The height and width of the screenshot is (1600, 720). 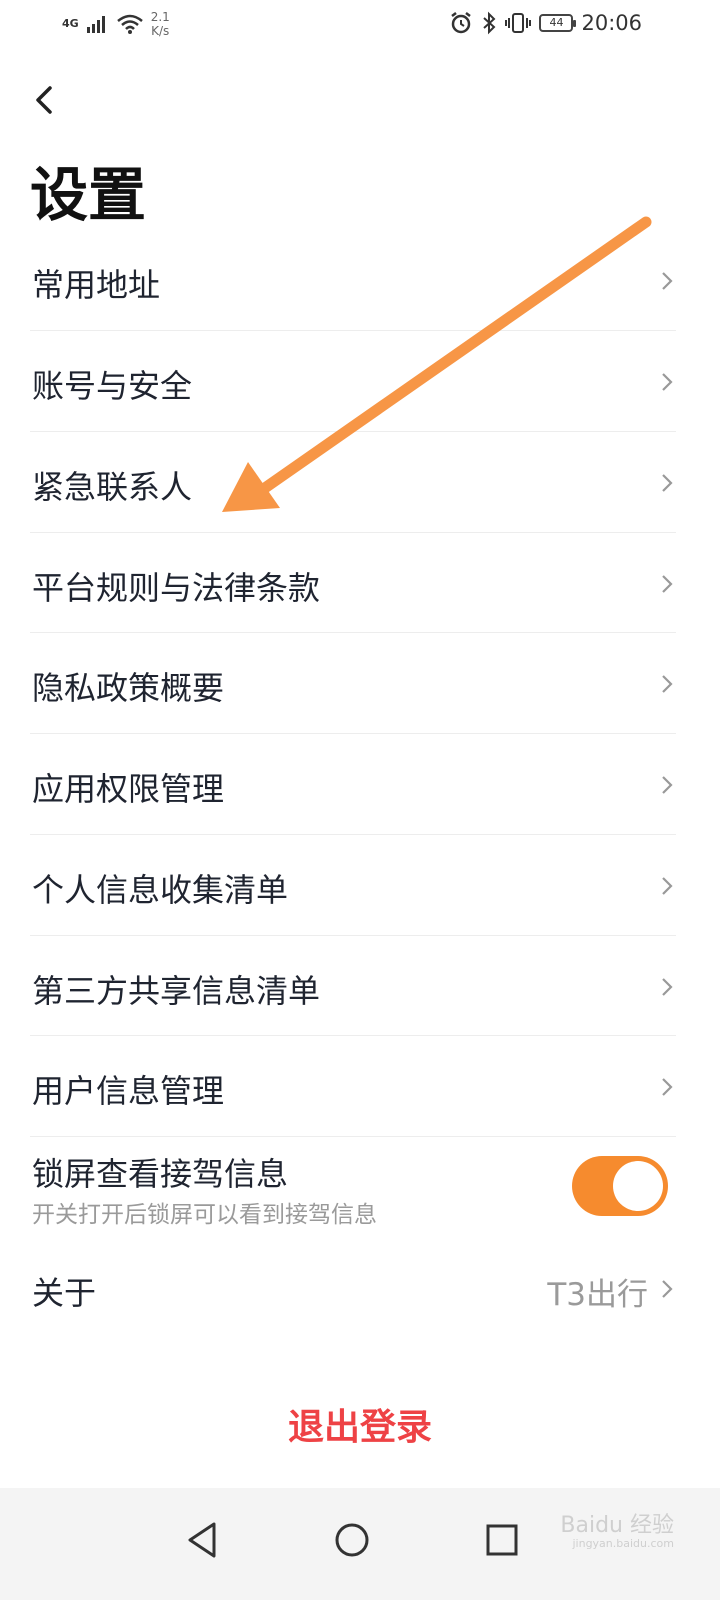 I want to click on menu-item-label: 隐私政策概要, so click(x=128, y=688).